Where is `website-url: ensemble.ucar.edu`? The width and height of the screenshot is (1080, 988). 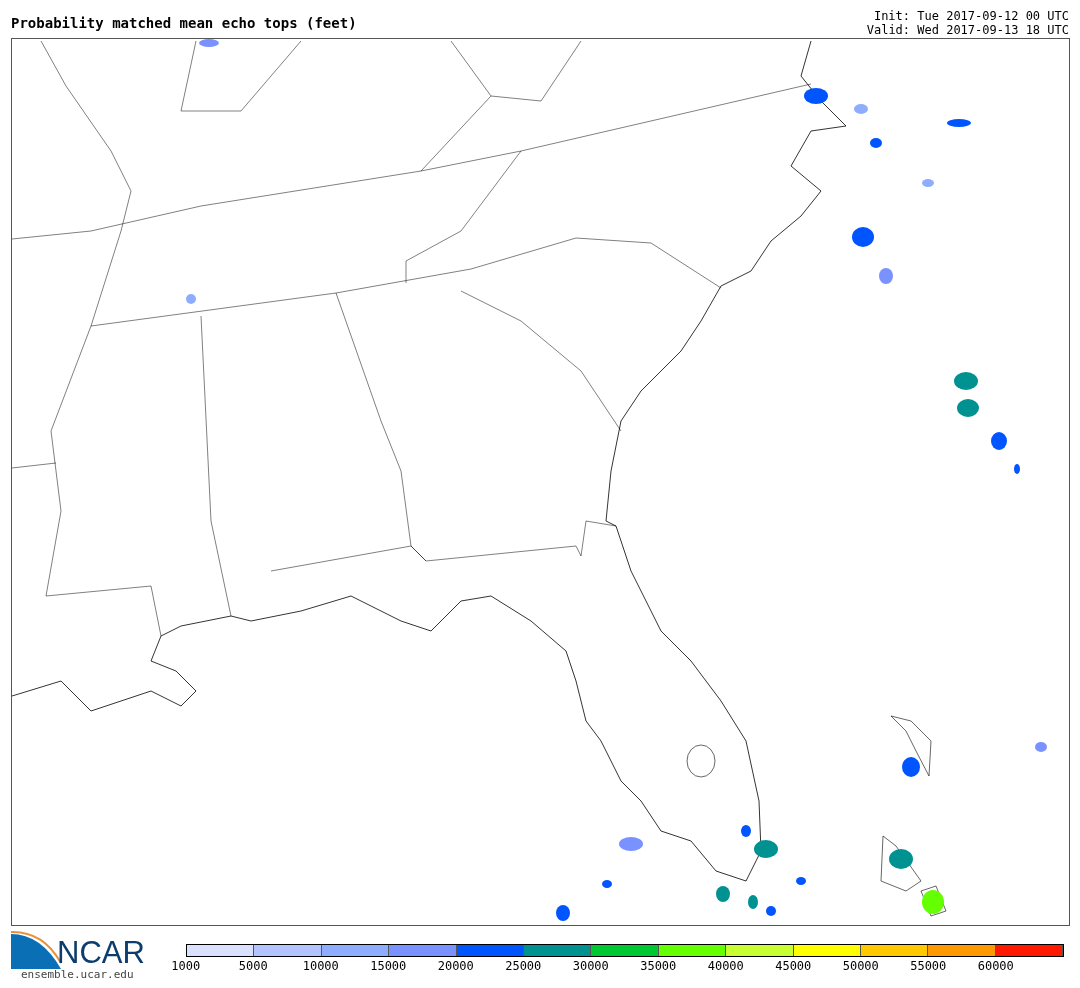
website-url: ensemble.ucar.edu is located at coordinates (78, 975).